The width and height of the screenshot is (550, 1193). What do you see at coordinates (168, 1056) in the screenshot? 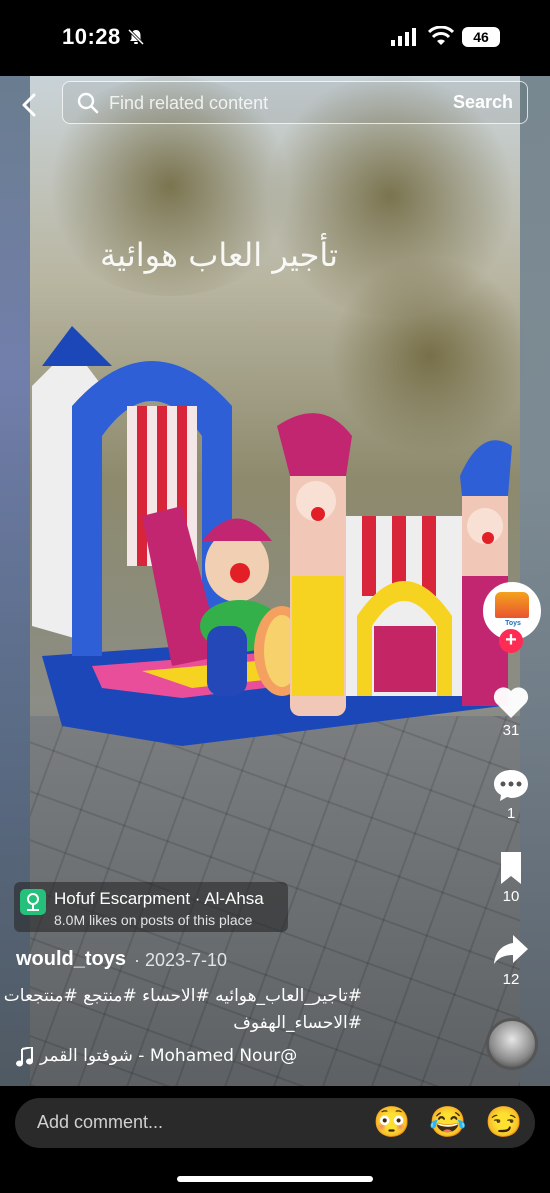
I see `music-title: شوفتوا القمر - Mohamed Nour@` at bounding box center [168, 1056].